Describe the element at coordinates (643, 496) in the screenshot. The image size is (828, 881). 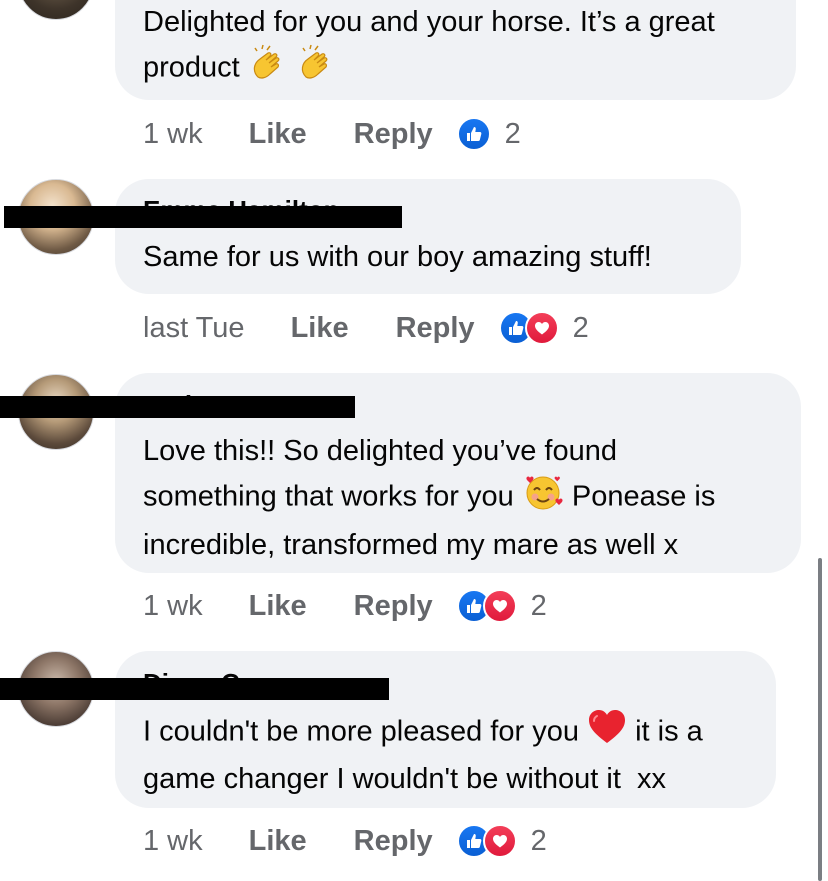
I see `comment-line: Ponease is` at that location.